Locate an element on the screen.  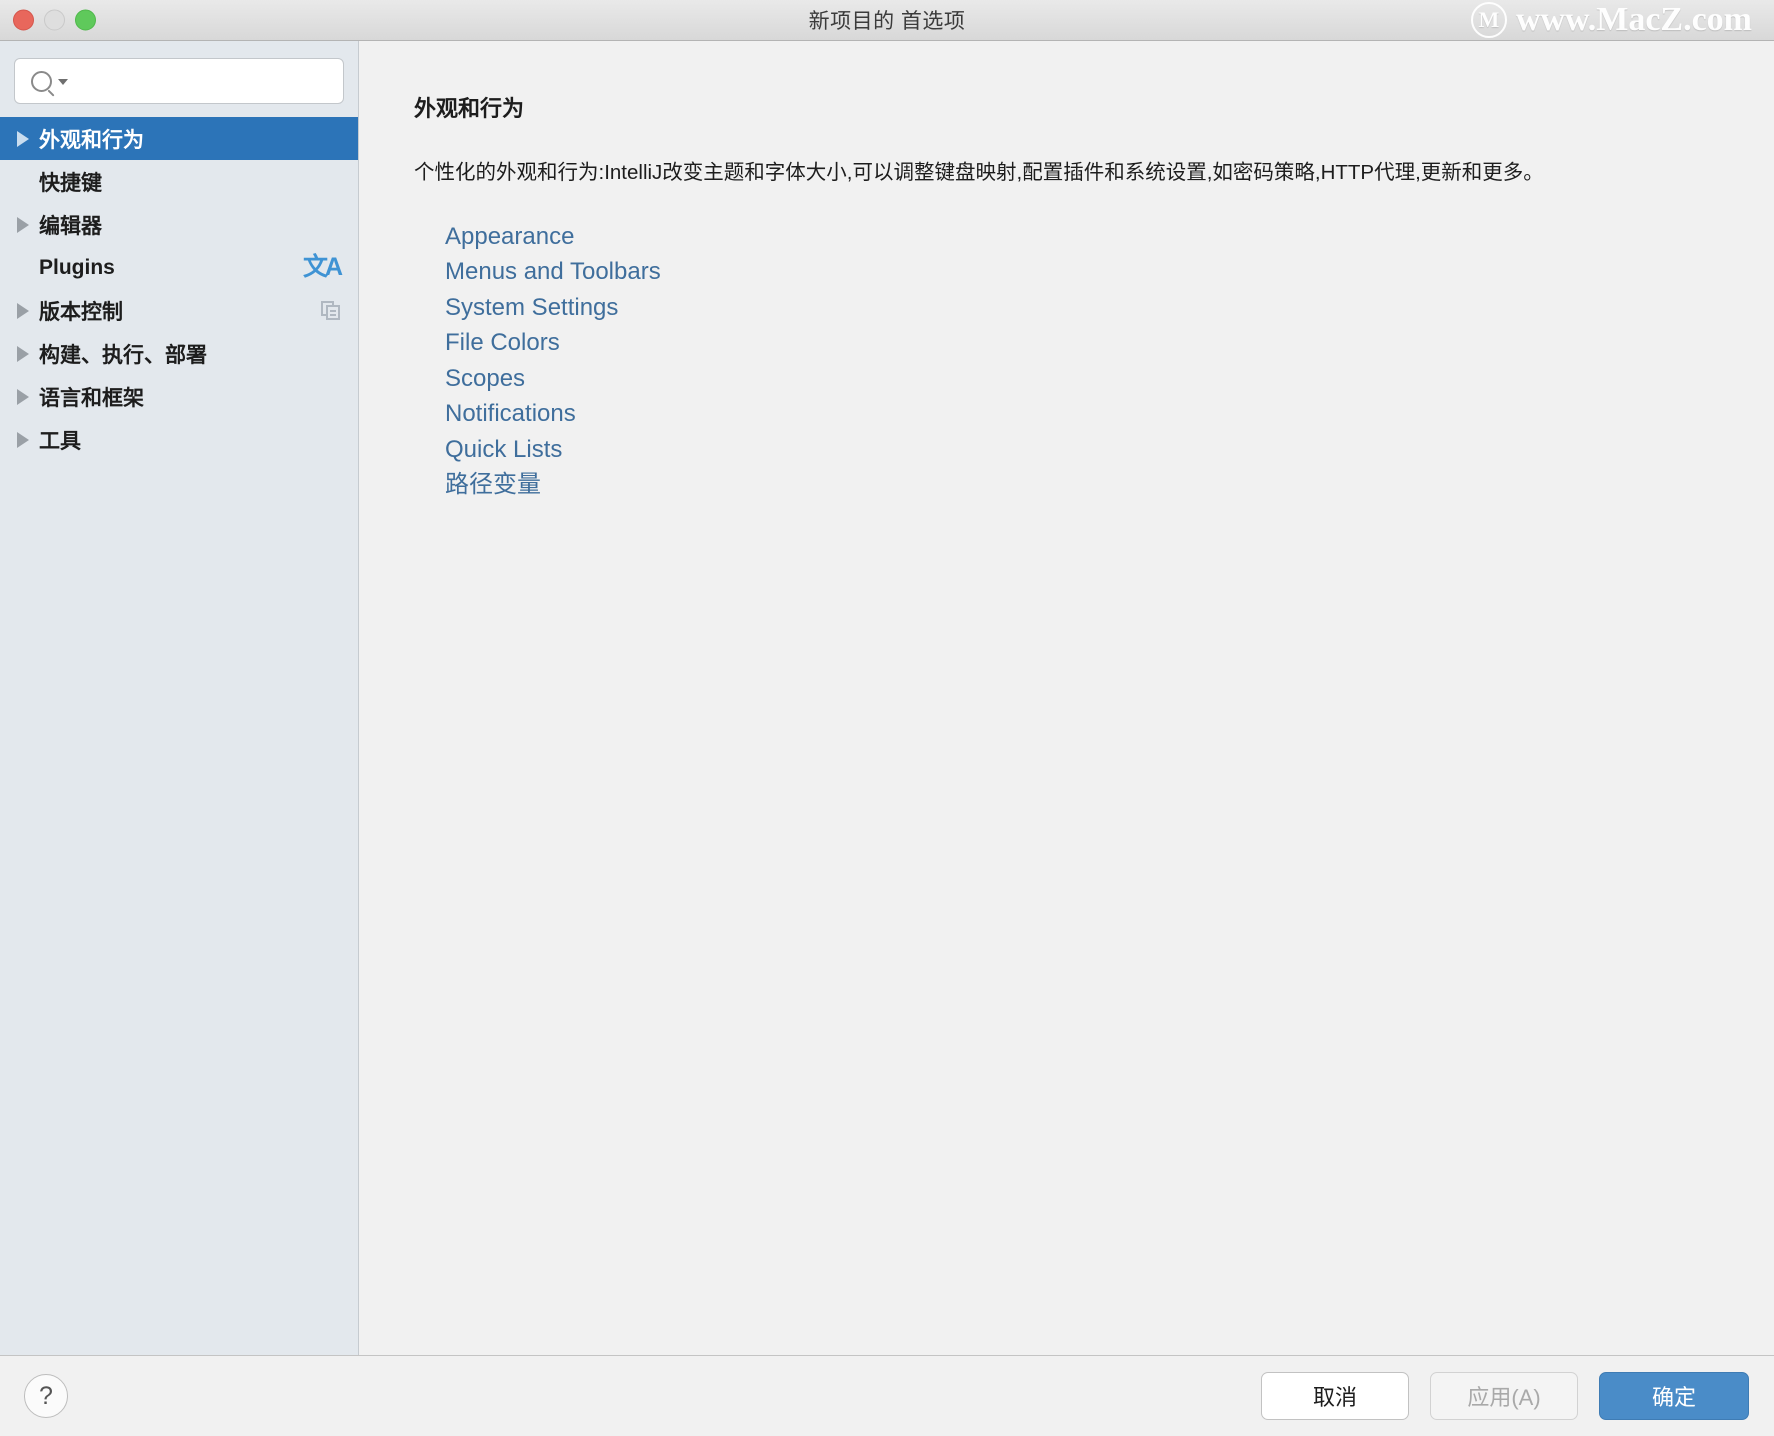
sidebar-item-plugins: Plugins 文A is located at coordinates (179, 267).